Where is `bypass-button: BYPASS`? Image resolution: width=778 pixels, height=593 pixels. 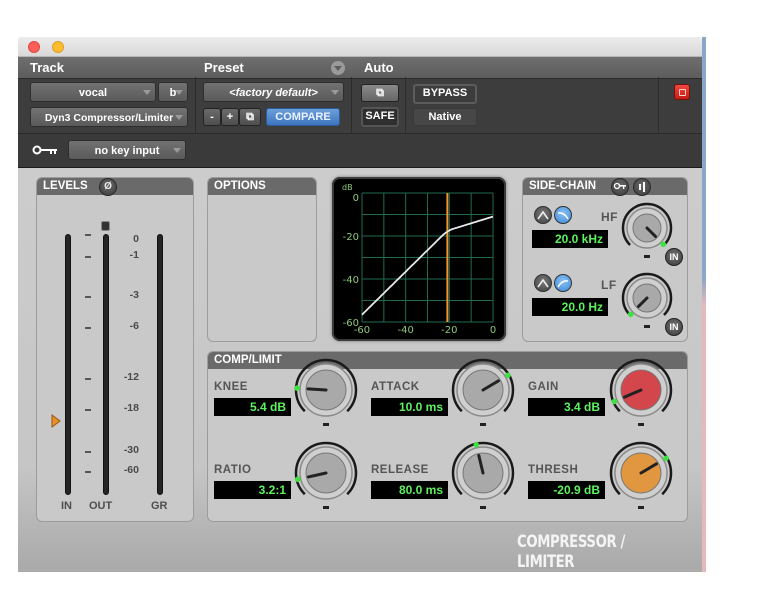 bypass-button: BYPASS is located at coordinates (445, 94).